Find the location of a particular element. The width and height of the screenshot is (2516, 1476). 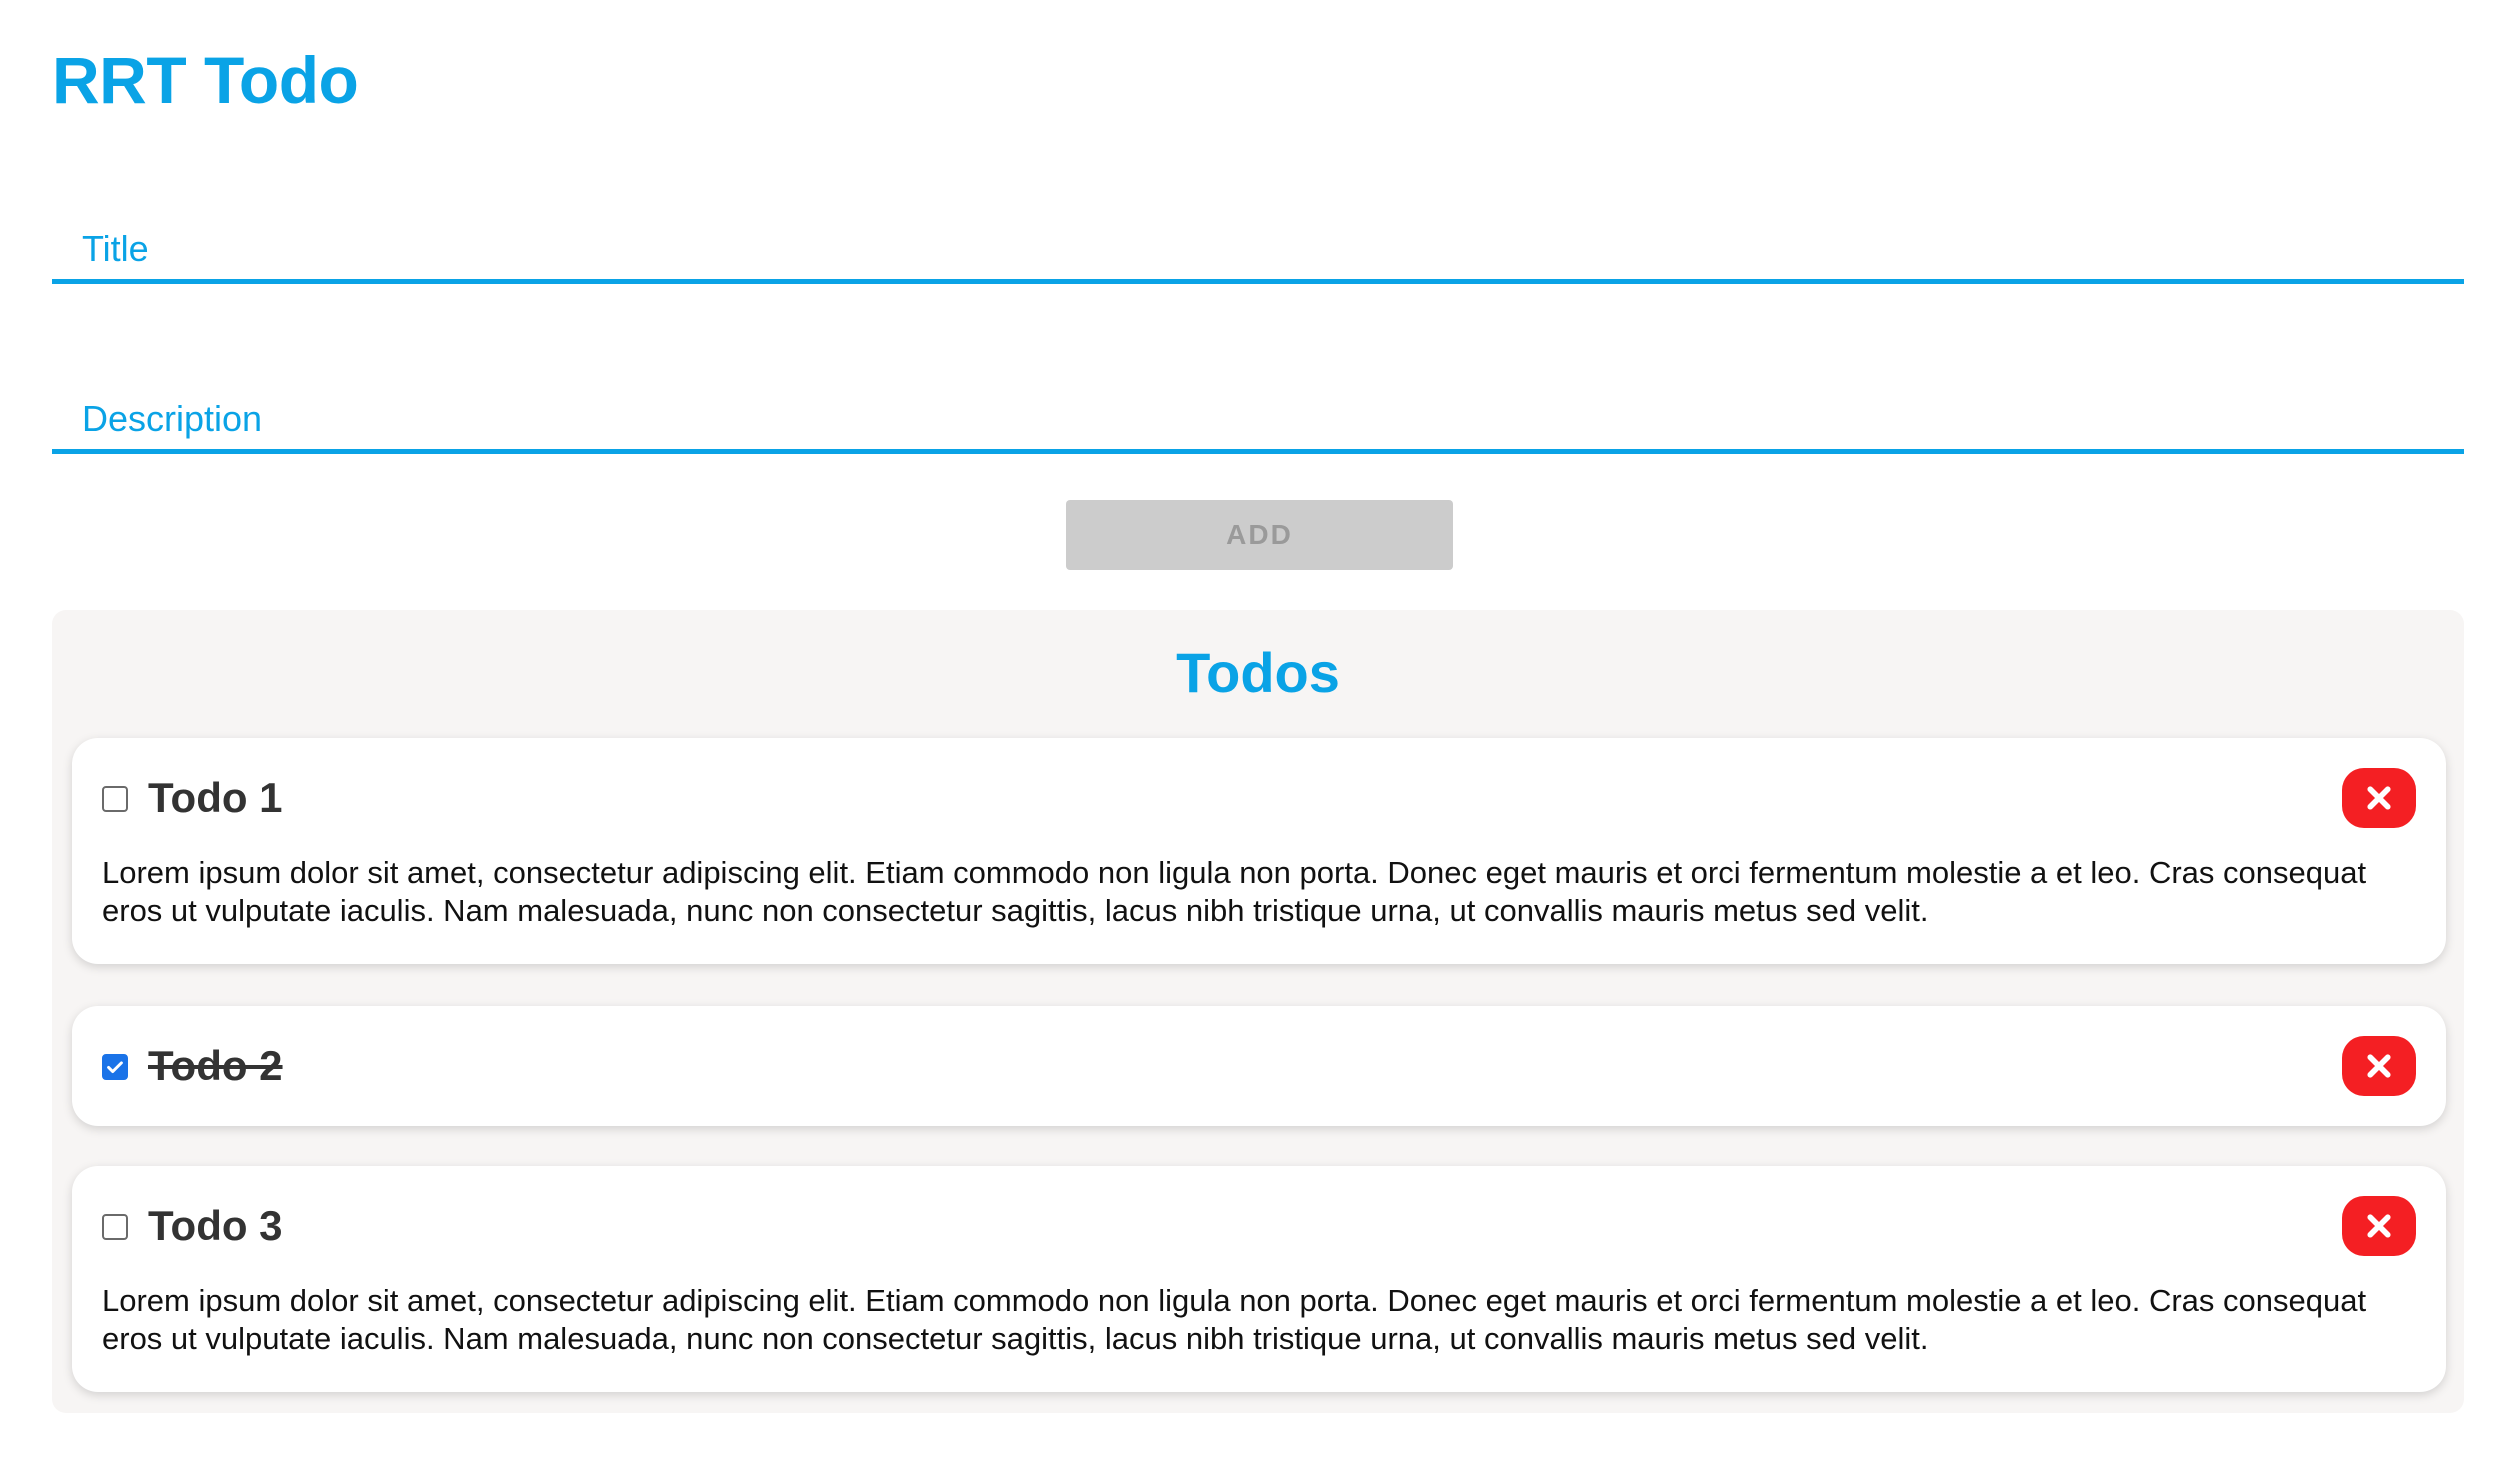

todos-heading: Todos is located at coordinates (1258, 672).